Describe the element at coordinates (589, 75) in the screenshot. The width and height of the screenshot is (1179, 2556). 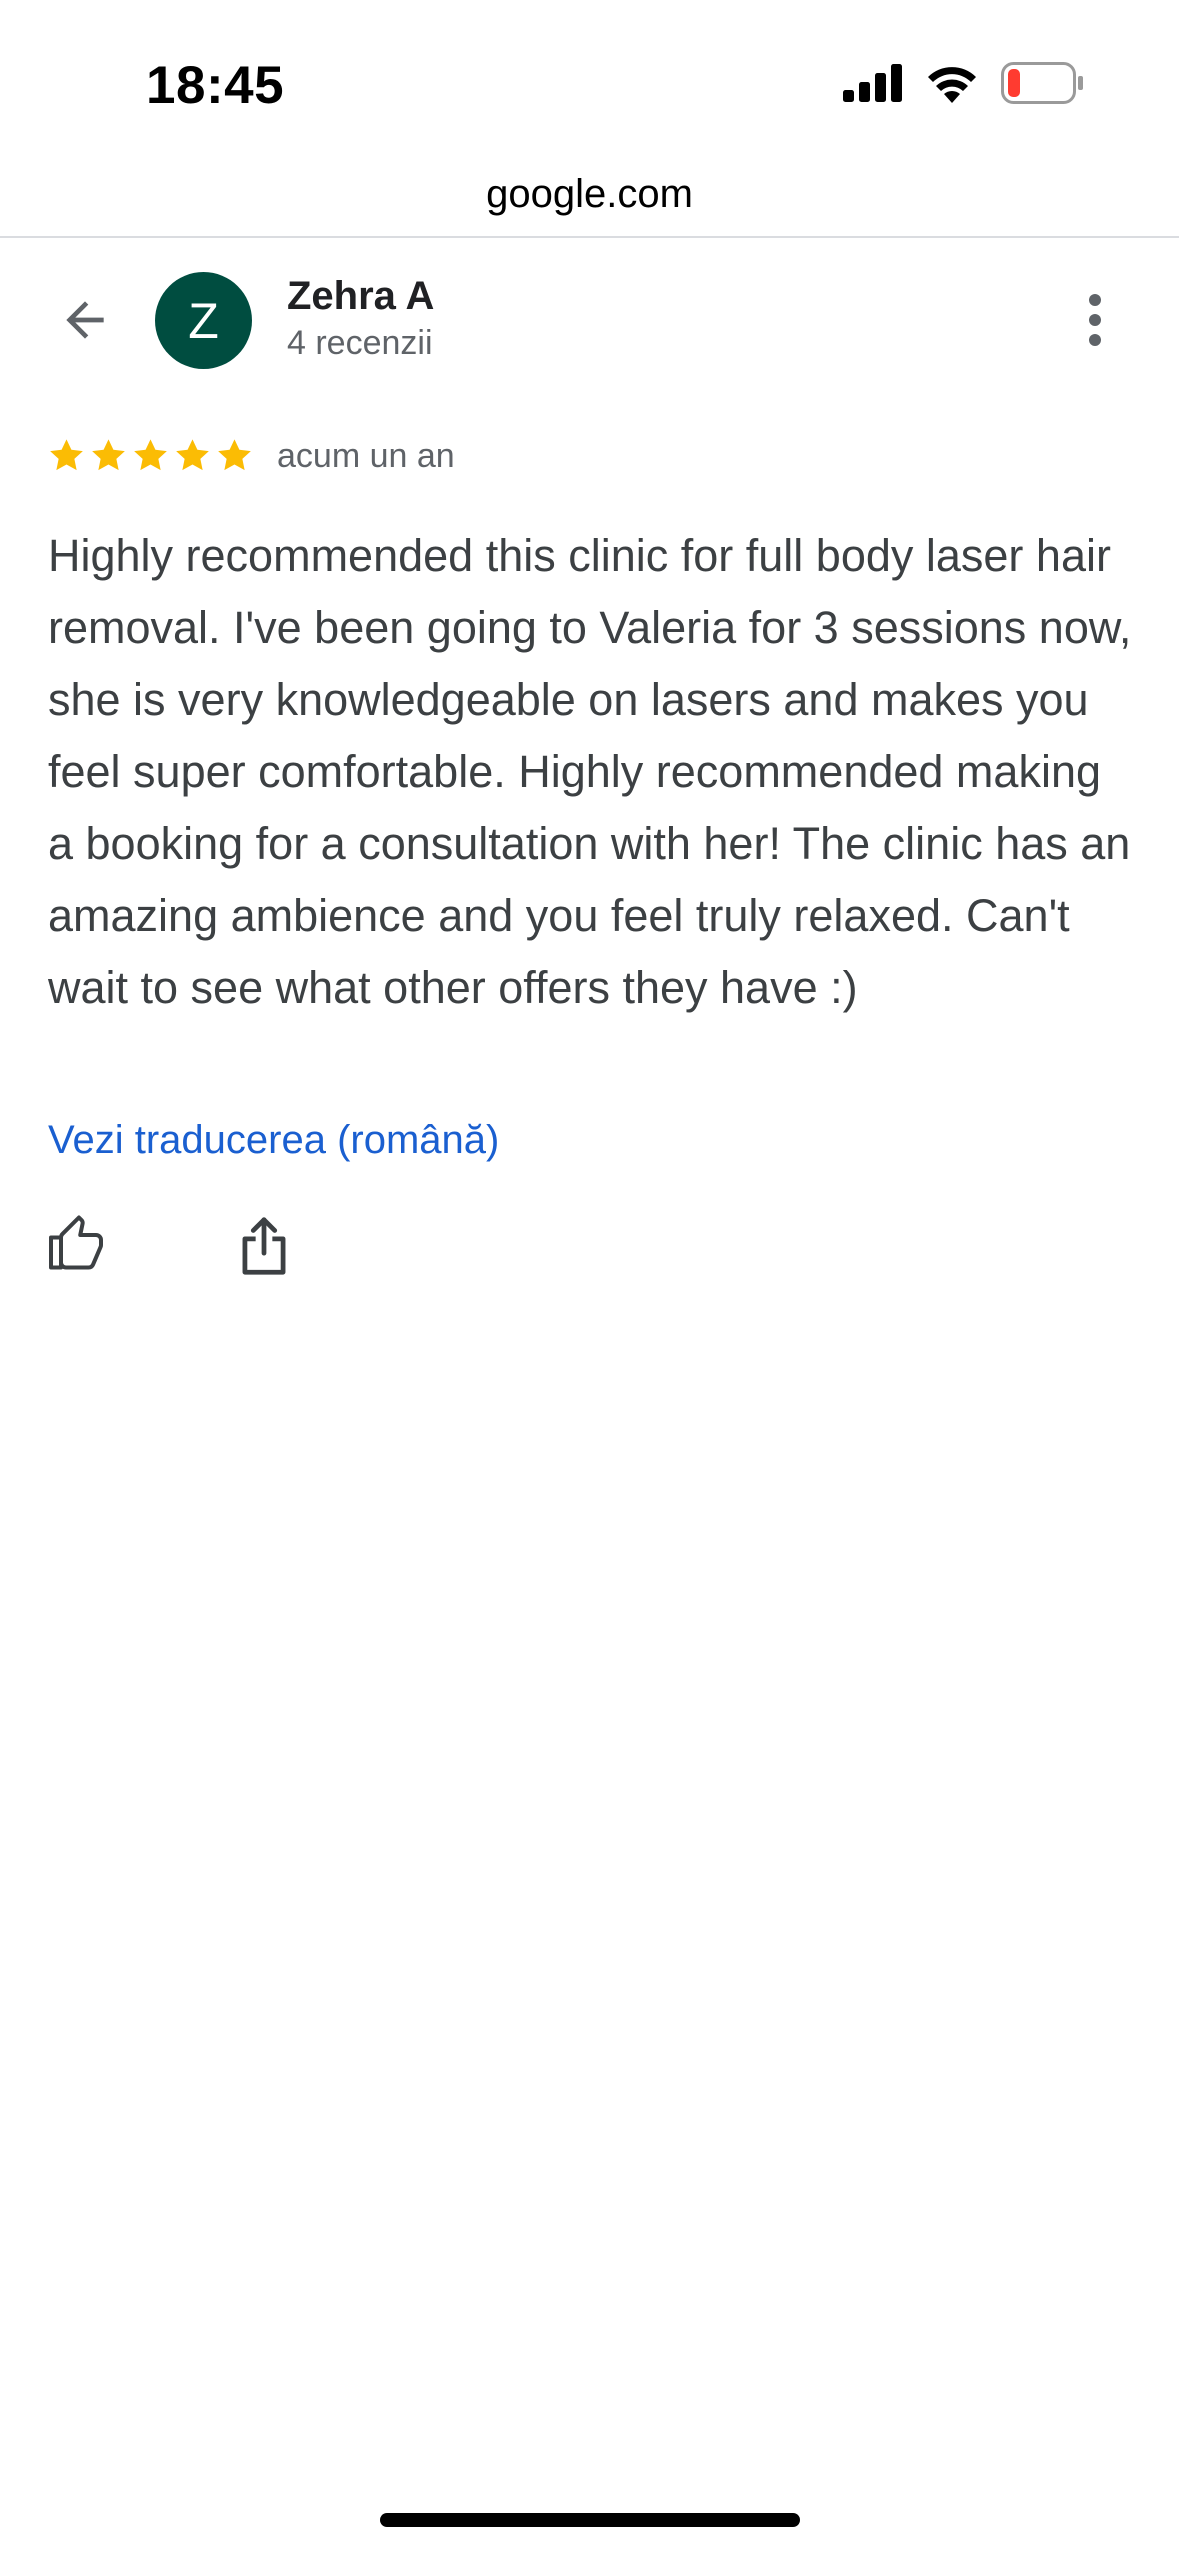
I see `status-bar: 18:45` at that location.